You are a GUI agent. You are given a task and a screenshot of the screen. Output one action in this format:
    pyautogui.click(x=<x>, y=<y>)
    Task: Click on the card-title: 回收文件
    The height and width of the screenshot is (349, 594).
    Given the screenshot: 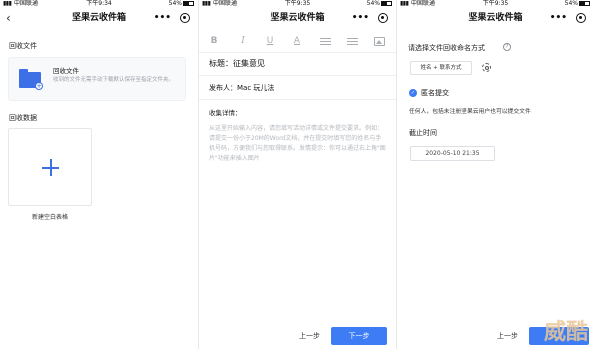 What is the action you would take?
    pyautogui.click(x=66, y=71)
    